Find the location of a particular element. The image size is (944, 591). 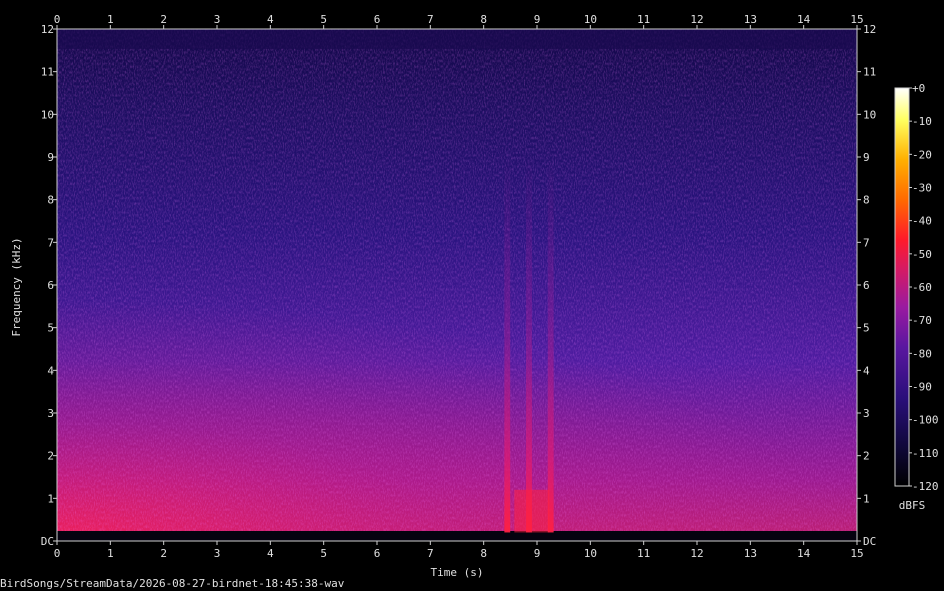

y-tick-label-right: 10 is located at coordinates (869, 114).